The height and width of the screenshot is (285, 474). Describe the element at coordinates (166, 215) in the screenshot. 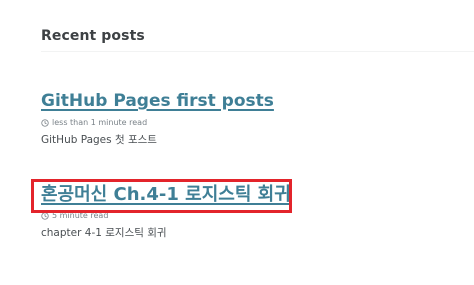

I see `post-meta: 5 minute read` at that location.